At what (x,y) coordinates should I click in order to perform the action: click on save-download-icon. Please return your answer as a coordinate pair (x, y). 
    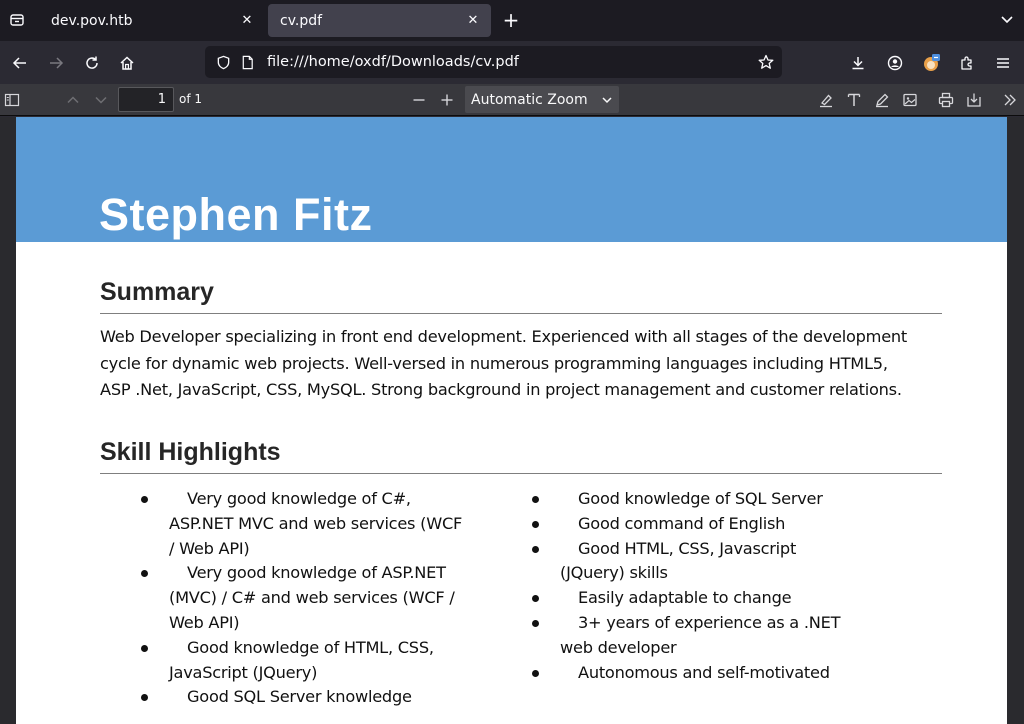
    Looking at the image, I should click on (974, 100).